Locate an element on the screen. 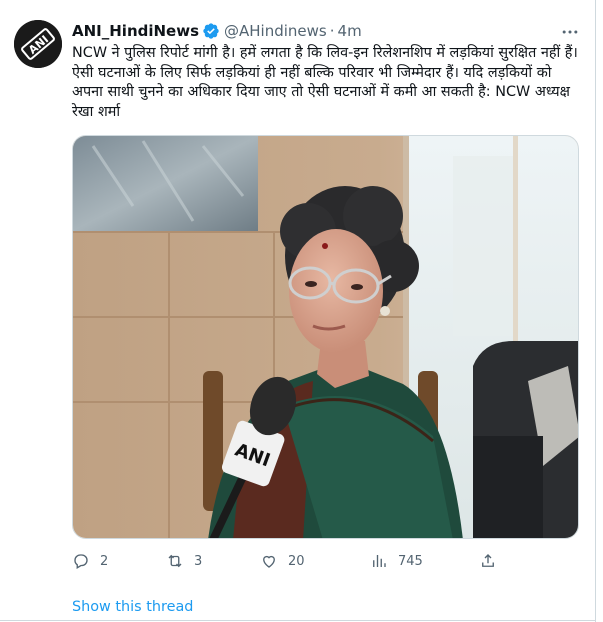  more-icon is located at coordinates (570, 32).